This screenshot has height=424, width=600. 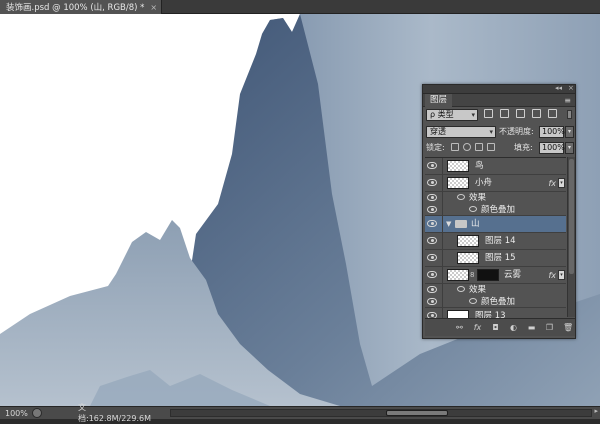 I want to click on panel-bottom-bar: ⚯ fx ◘ ◐ ▬ ❐ 🗑, so click(x=500, y=327).